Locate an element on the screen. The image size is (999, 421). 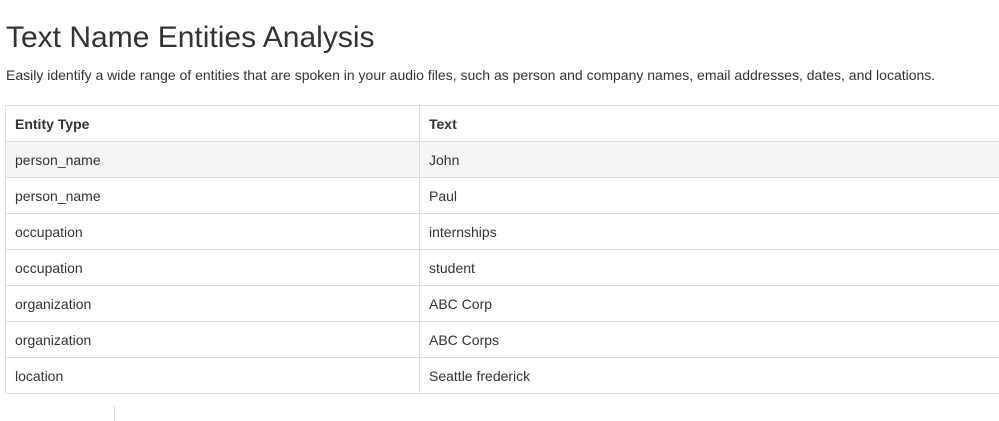
table-header: Entity Type Text is located at coordinates (502, 123).